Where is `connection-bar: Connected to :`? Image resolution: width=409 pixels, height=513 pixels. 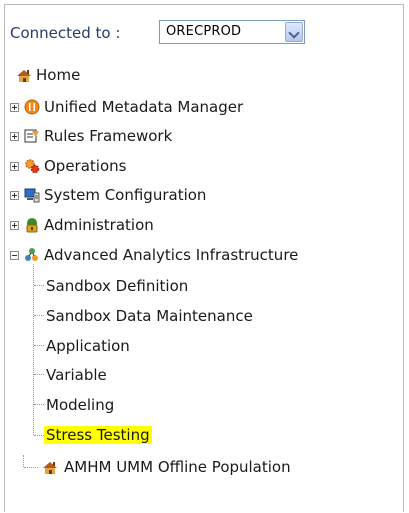 connection-bar: Connected to : is located at coordinates (65, 33).